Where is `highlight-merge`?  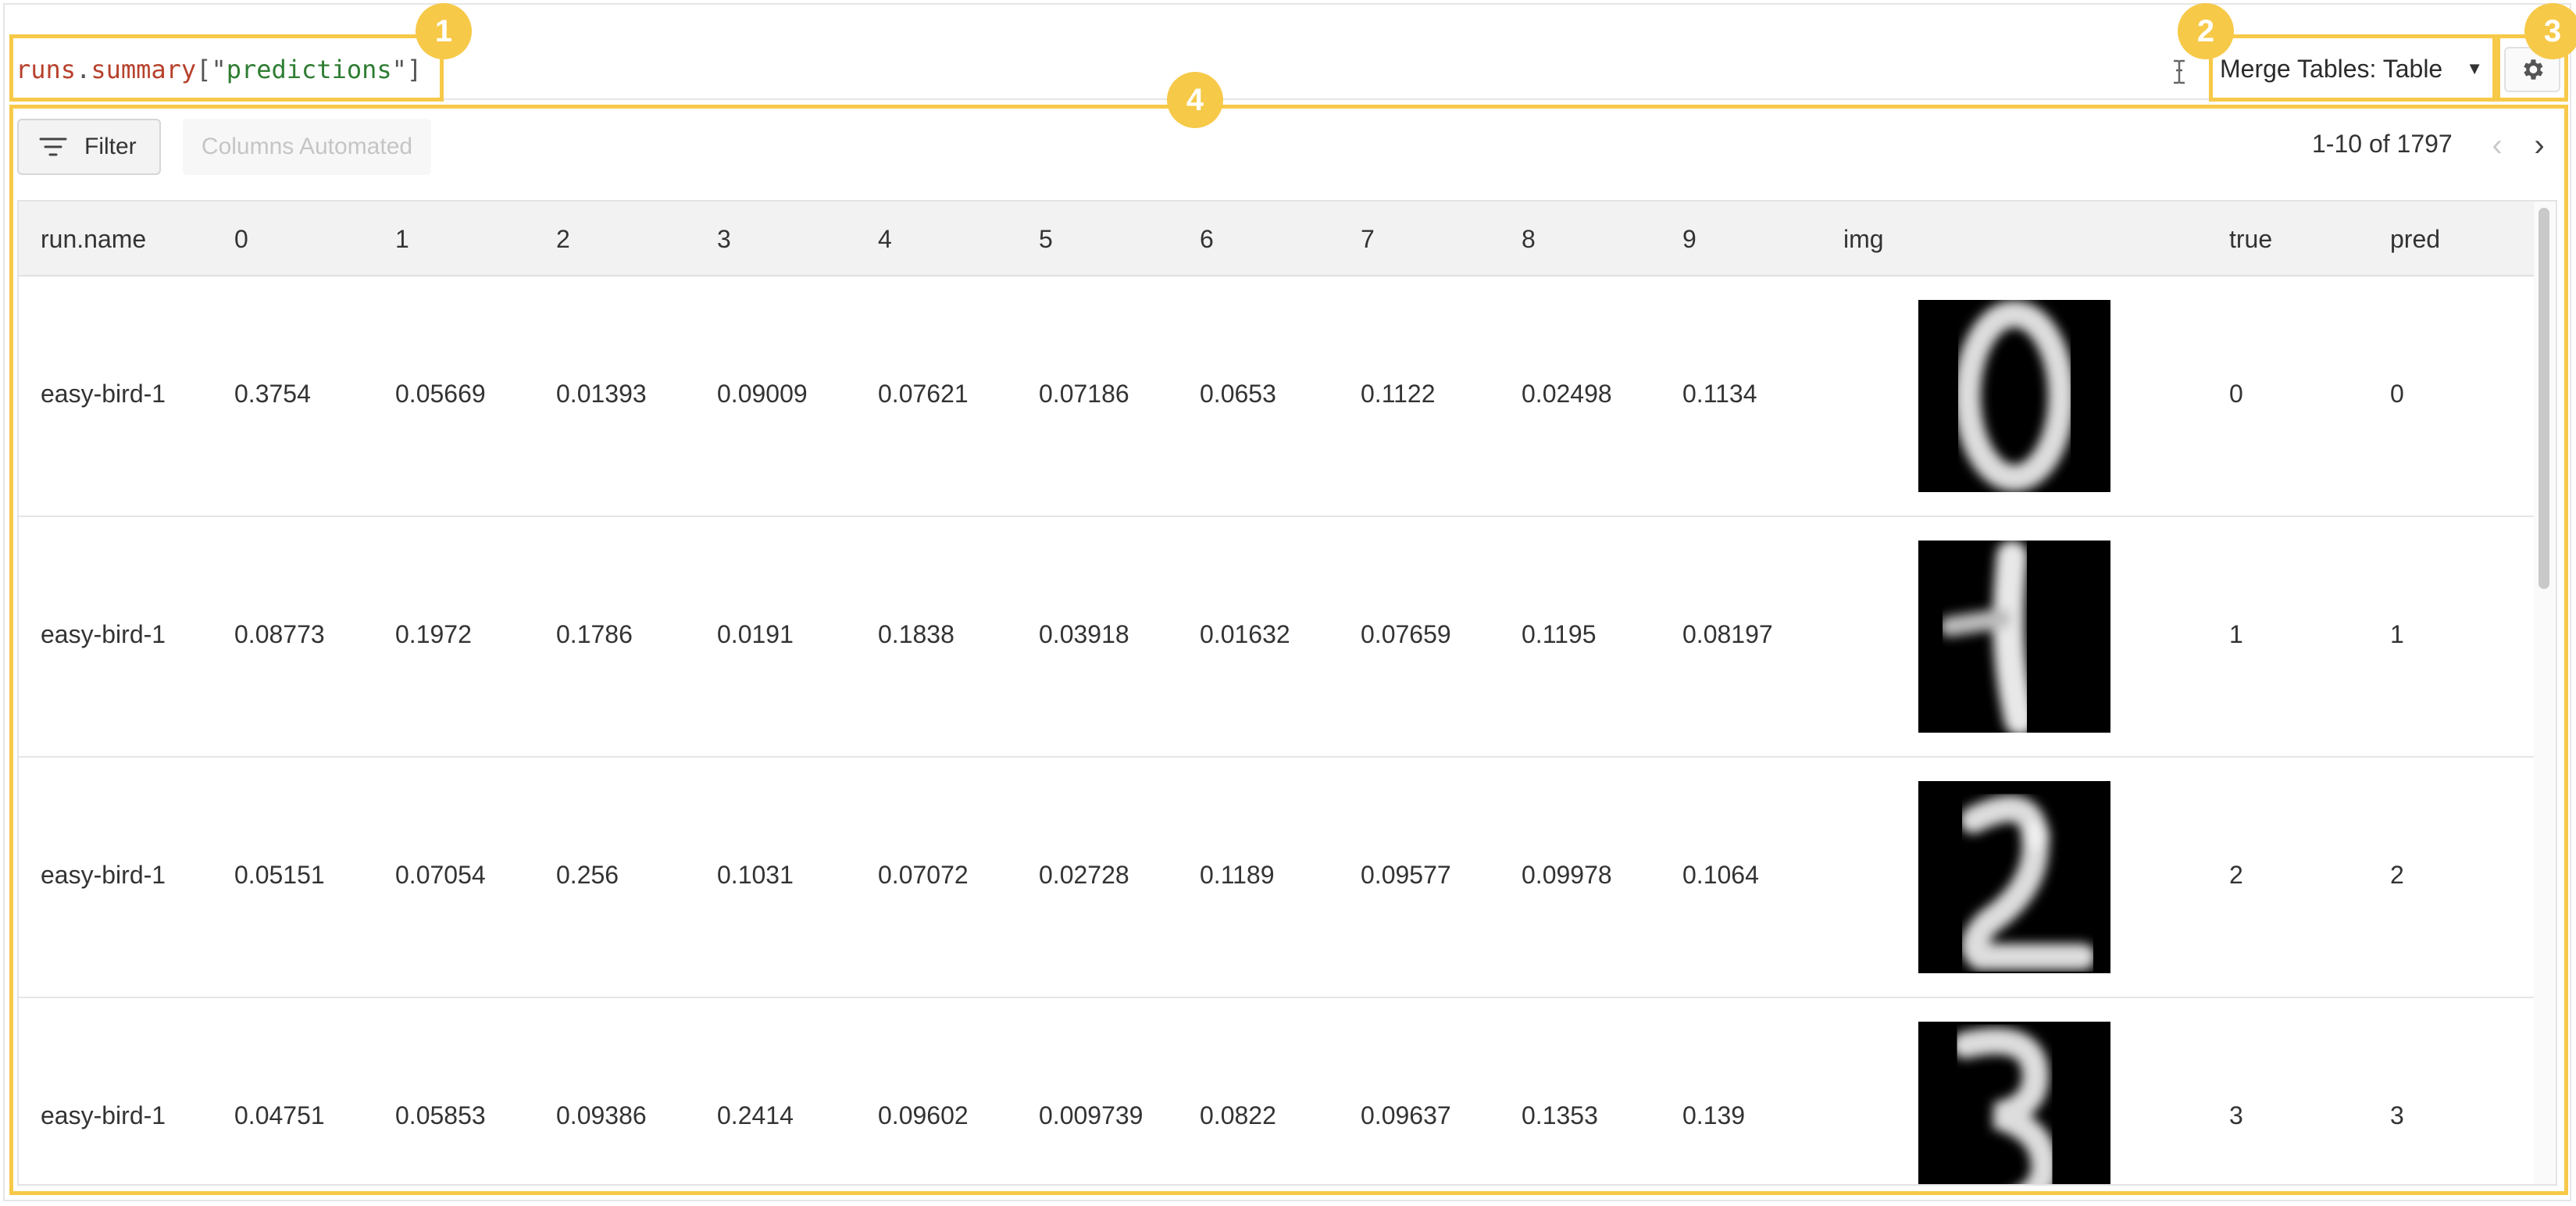 highlight-merge is located at coordinates (2352, 68).